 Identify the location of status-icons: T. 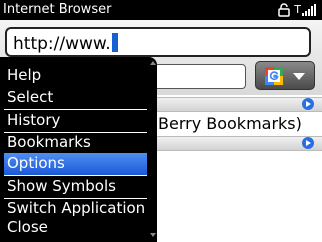
(297, 10).